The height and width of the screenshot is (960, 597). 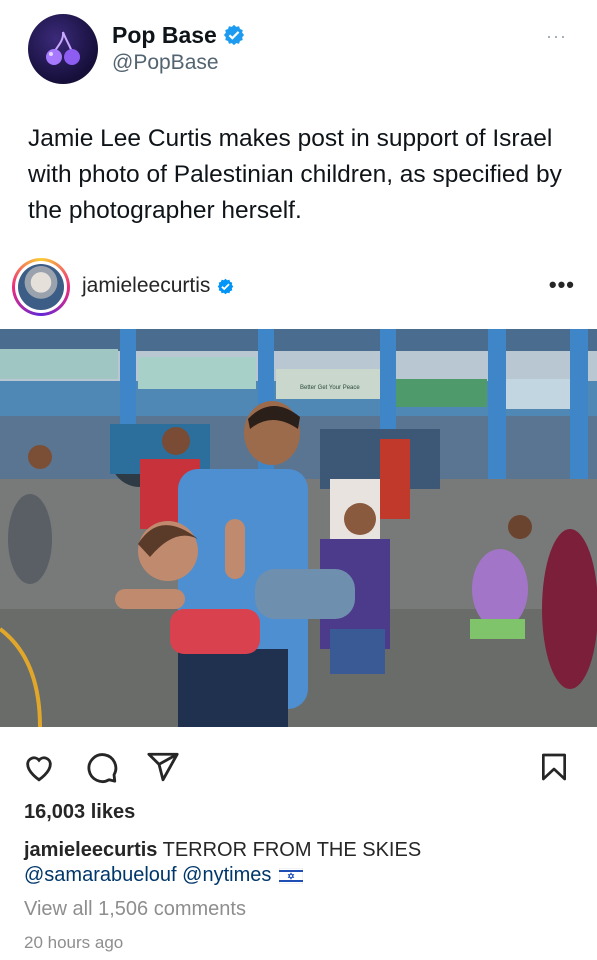 What do you see at coordinates (330, 388) in the screenshot?
I see `sign-text: Better Get Your Peace` at bounding box center [330, 388].